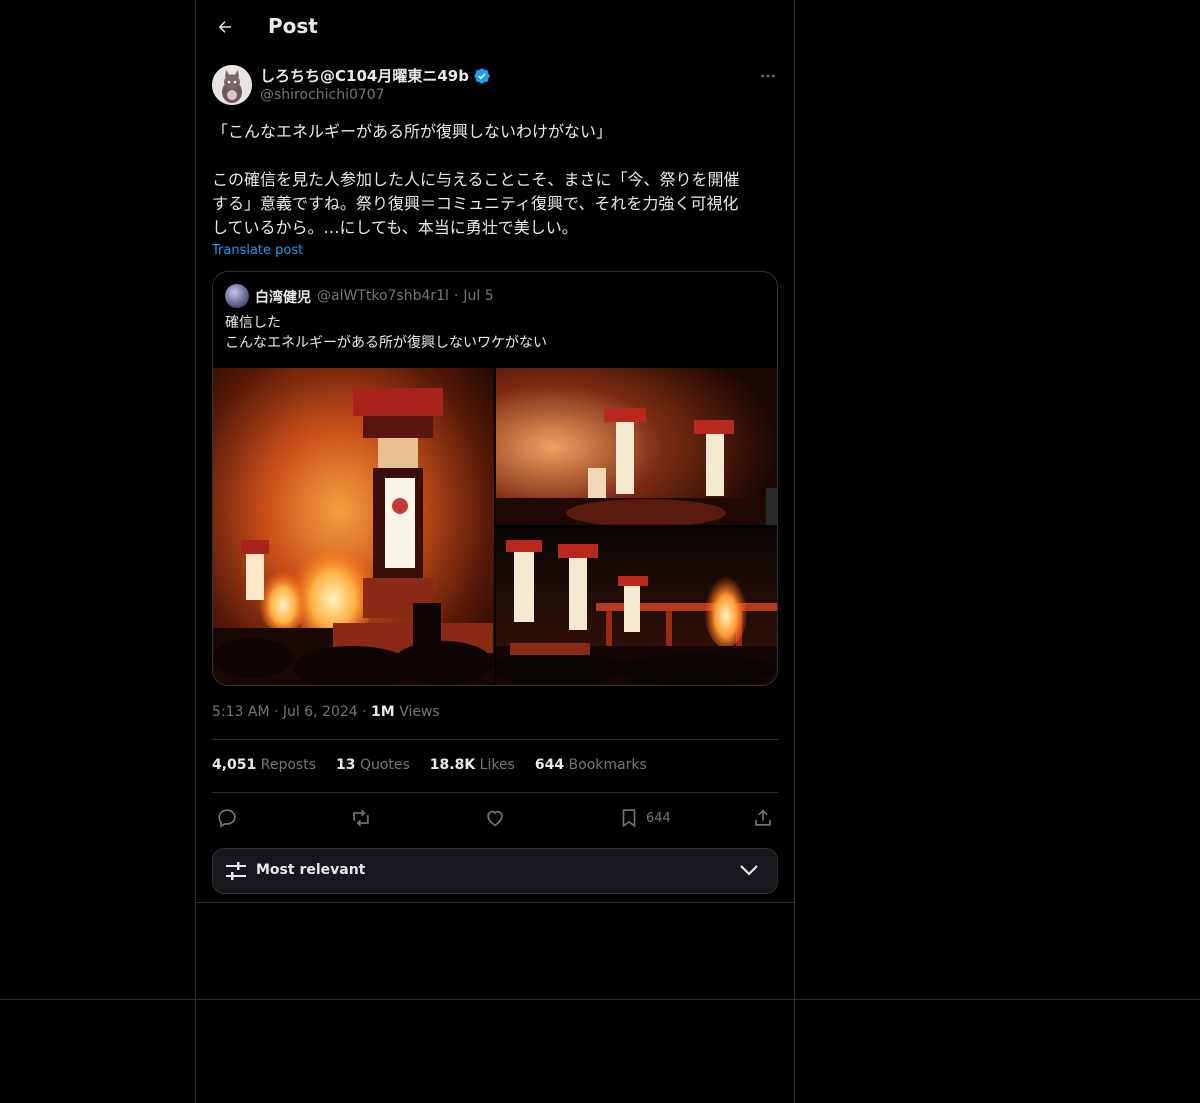  I want to click on share-button, so click(763, 818).